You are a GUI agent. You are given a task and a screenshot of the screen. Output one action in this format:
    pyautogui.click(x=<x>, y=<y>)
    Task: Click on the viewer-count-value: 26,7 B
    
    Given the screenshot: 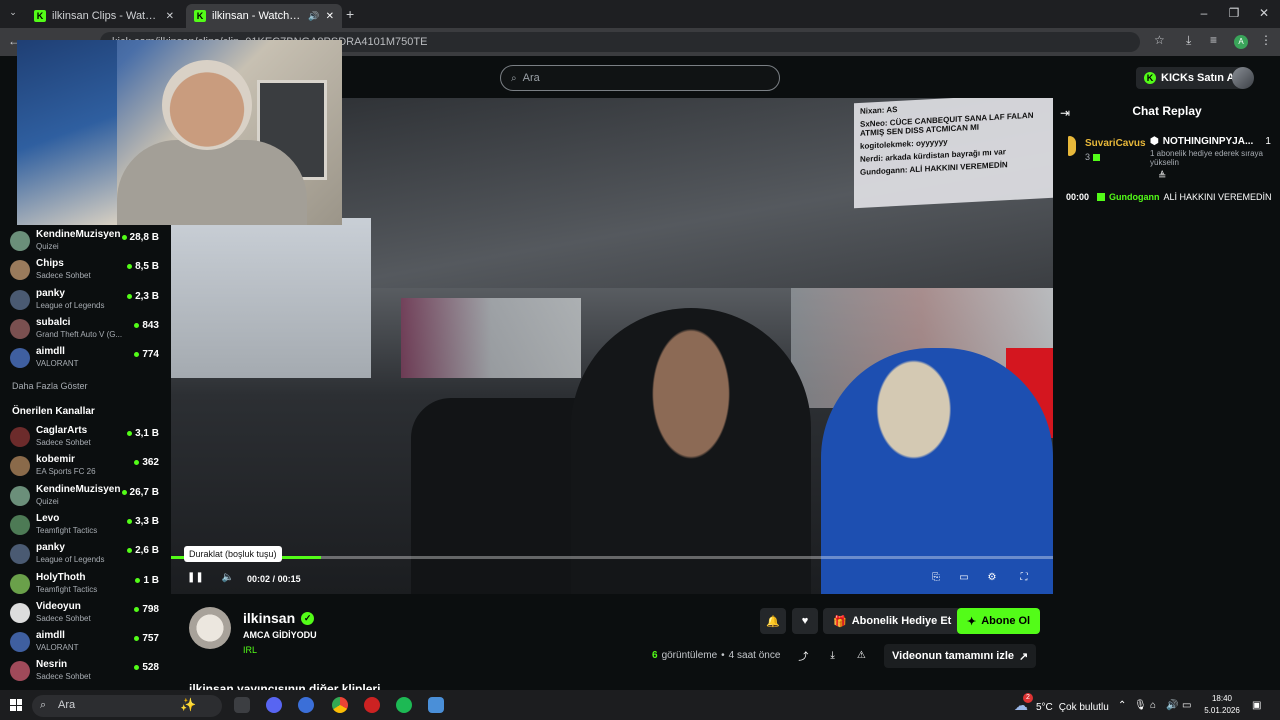 What is the action you would take?
    pyautogui.click(x=144, y=492)
    